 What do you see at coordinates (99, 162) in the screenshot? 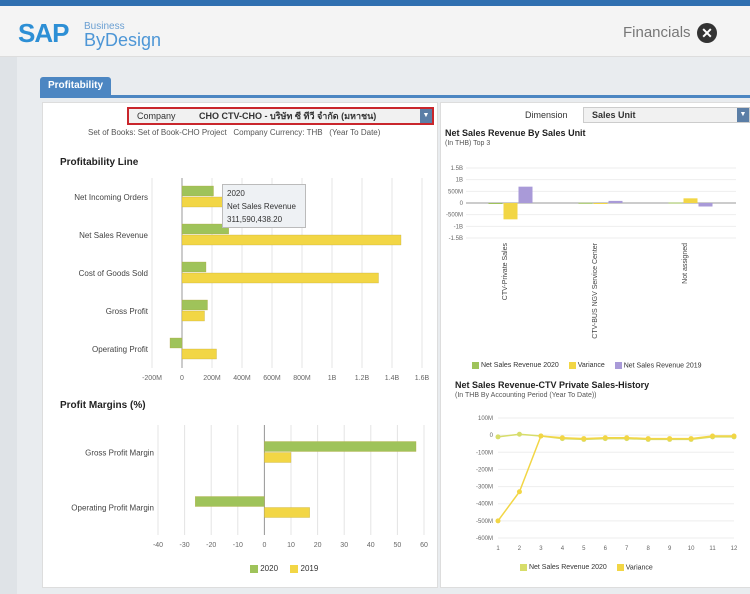
I see `profitability-title: Profitability Line` at bounding box center [99, 162].